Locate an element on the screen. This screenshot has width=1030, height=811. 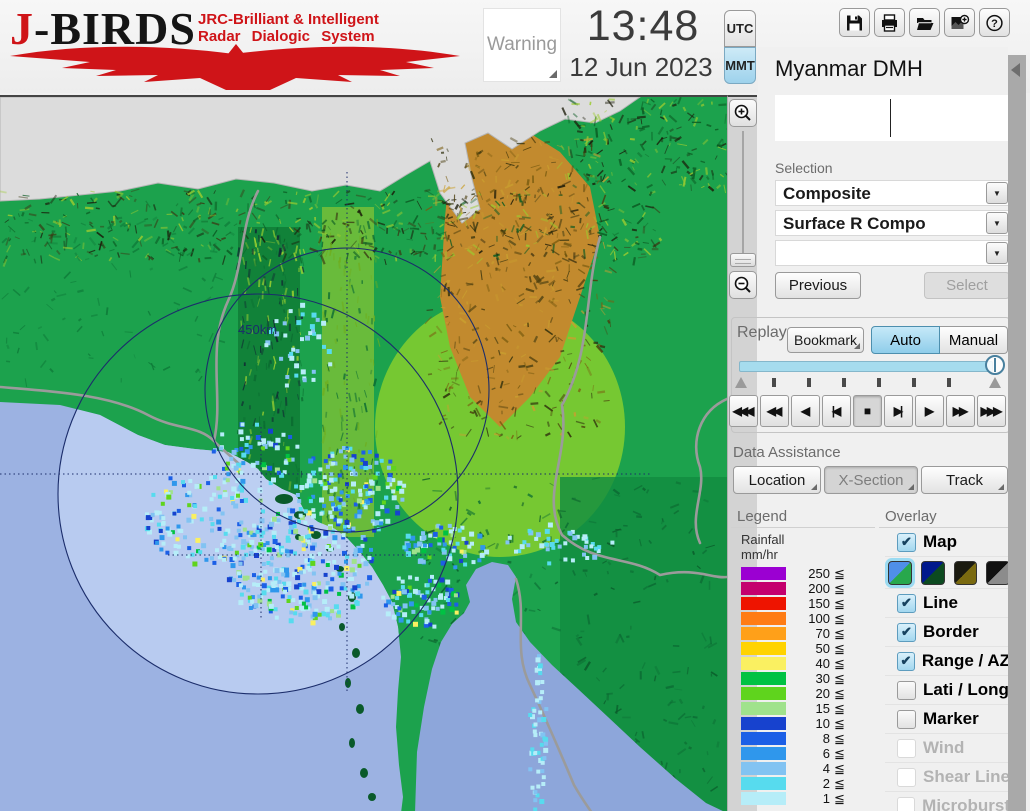
logo-subtitle-line1: JRC-Brilliant & Intelligent is located at coordinates (288, 19).